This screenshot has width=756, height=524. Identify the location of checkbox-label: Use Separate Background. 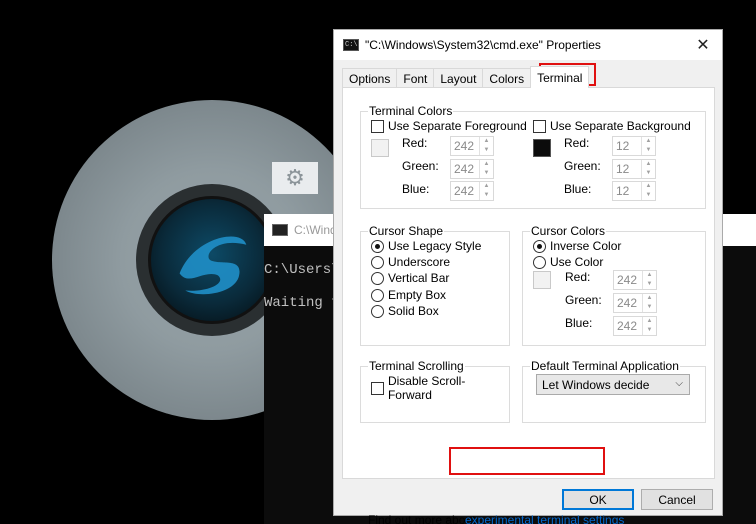
(620, 126).